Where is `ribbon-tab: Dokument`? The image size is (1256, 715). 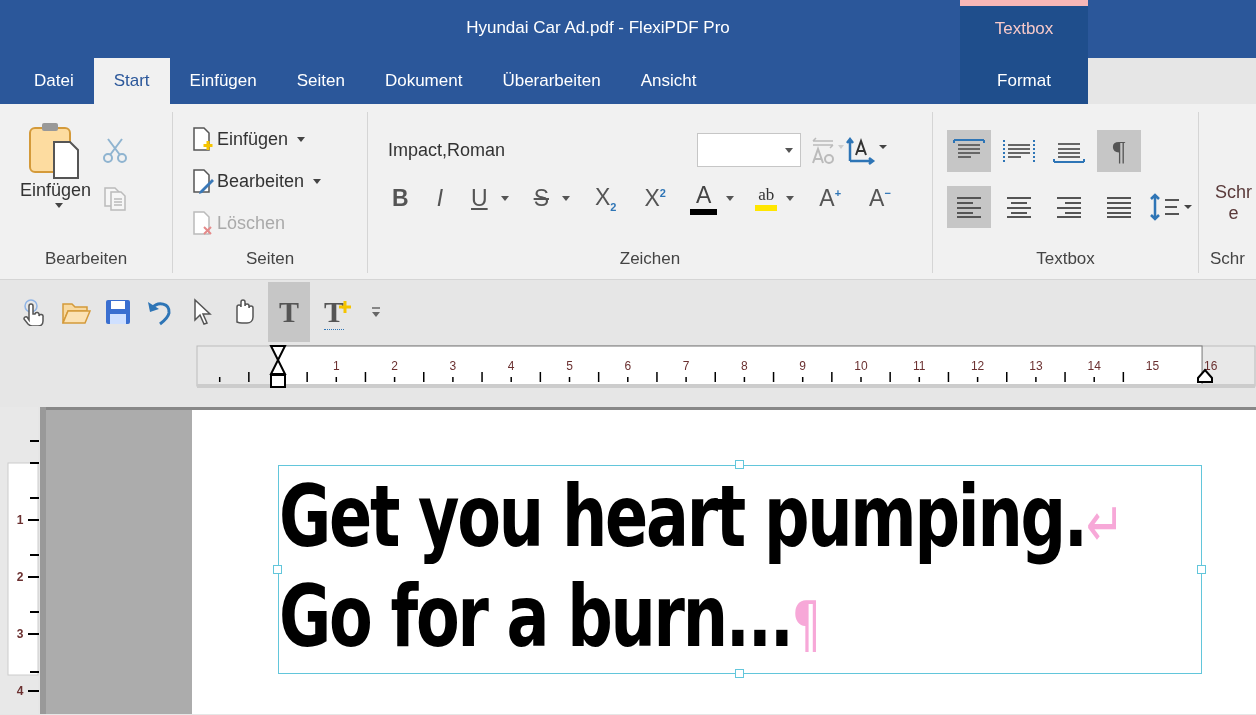
ribbon-tab: Dokument is located at coordinates (423, 81).